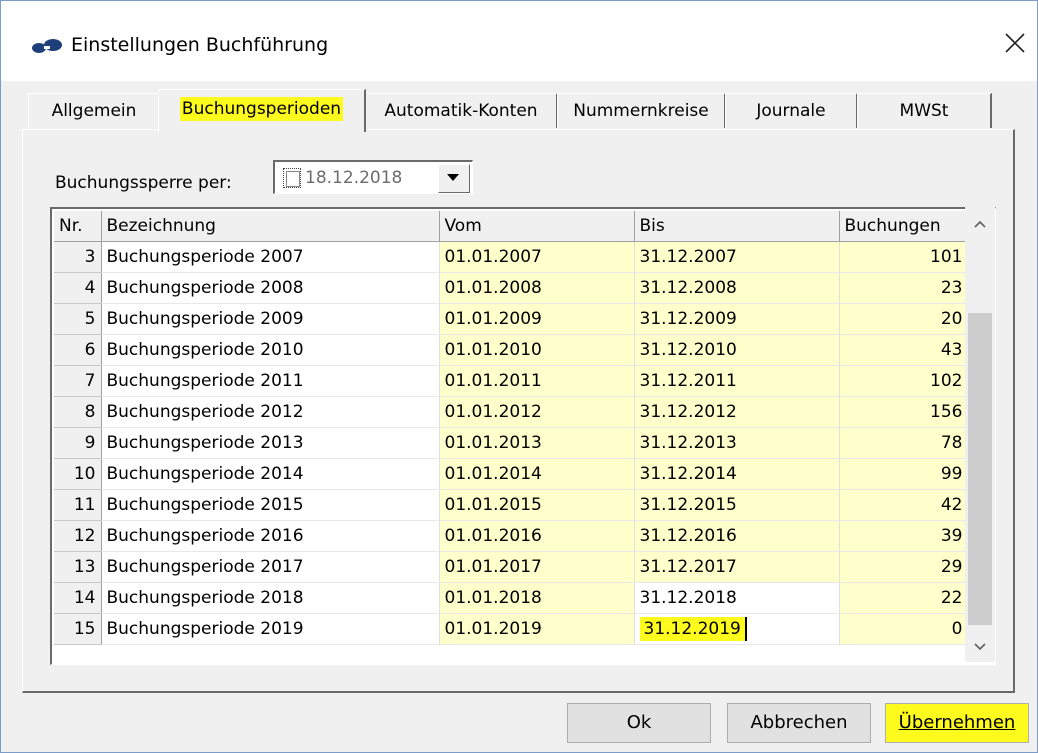 The width and height of the screenshot is (1038, 753). What do you see at coordinates (270, 629) in the screenshot?
I see `period-name: Buchungsperiode 2019` at bounding box center [270, 629].